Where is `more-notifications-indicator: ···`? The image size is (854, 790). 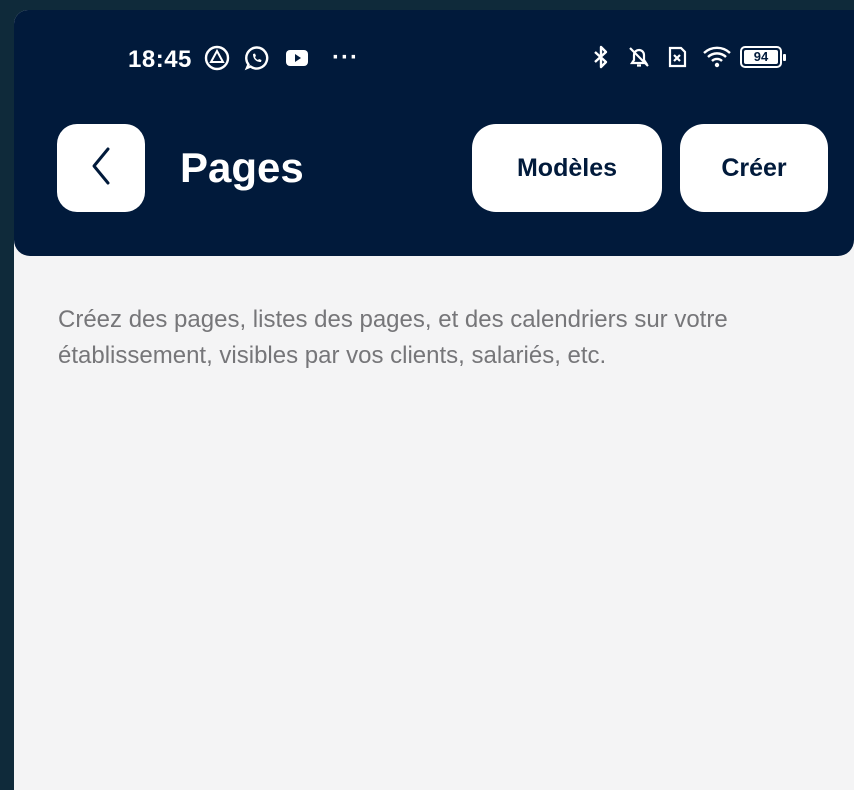 more-notifications-indicator: ··· is located at coordinates (345, 57).